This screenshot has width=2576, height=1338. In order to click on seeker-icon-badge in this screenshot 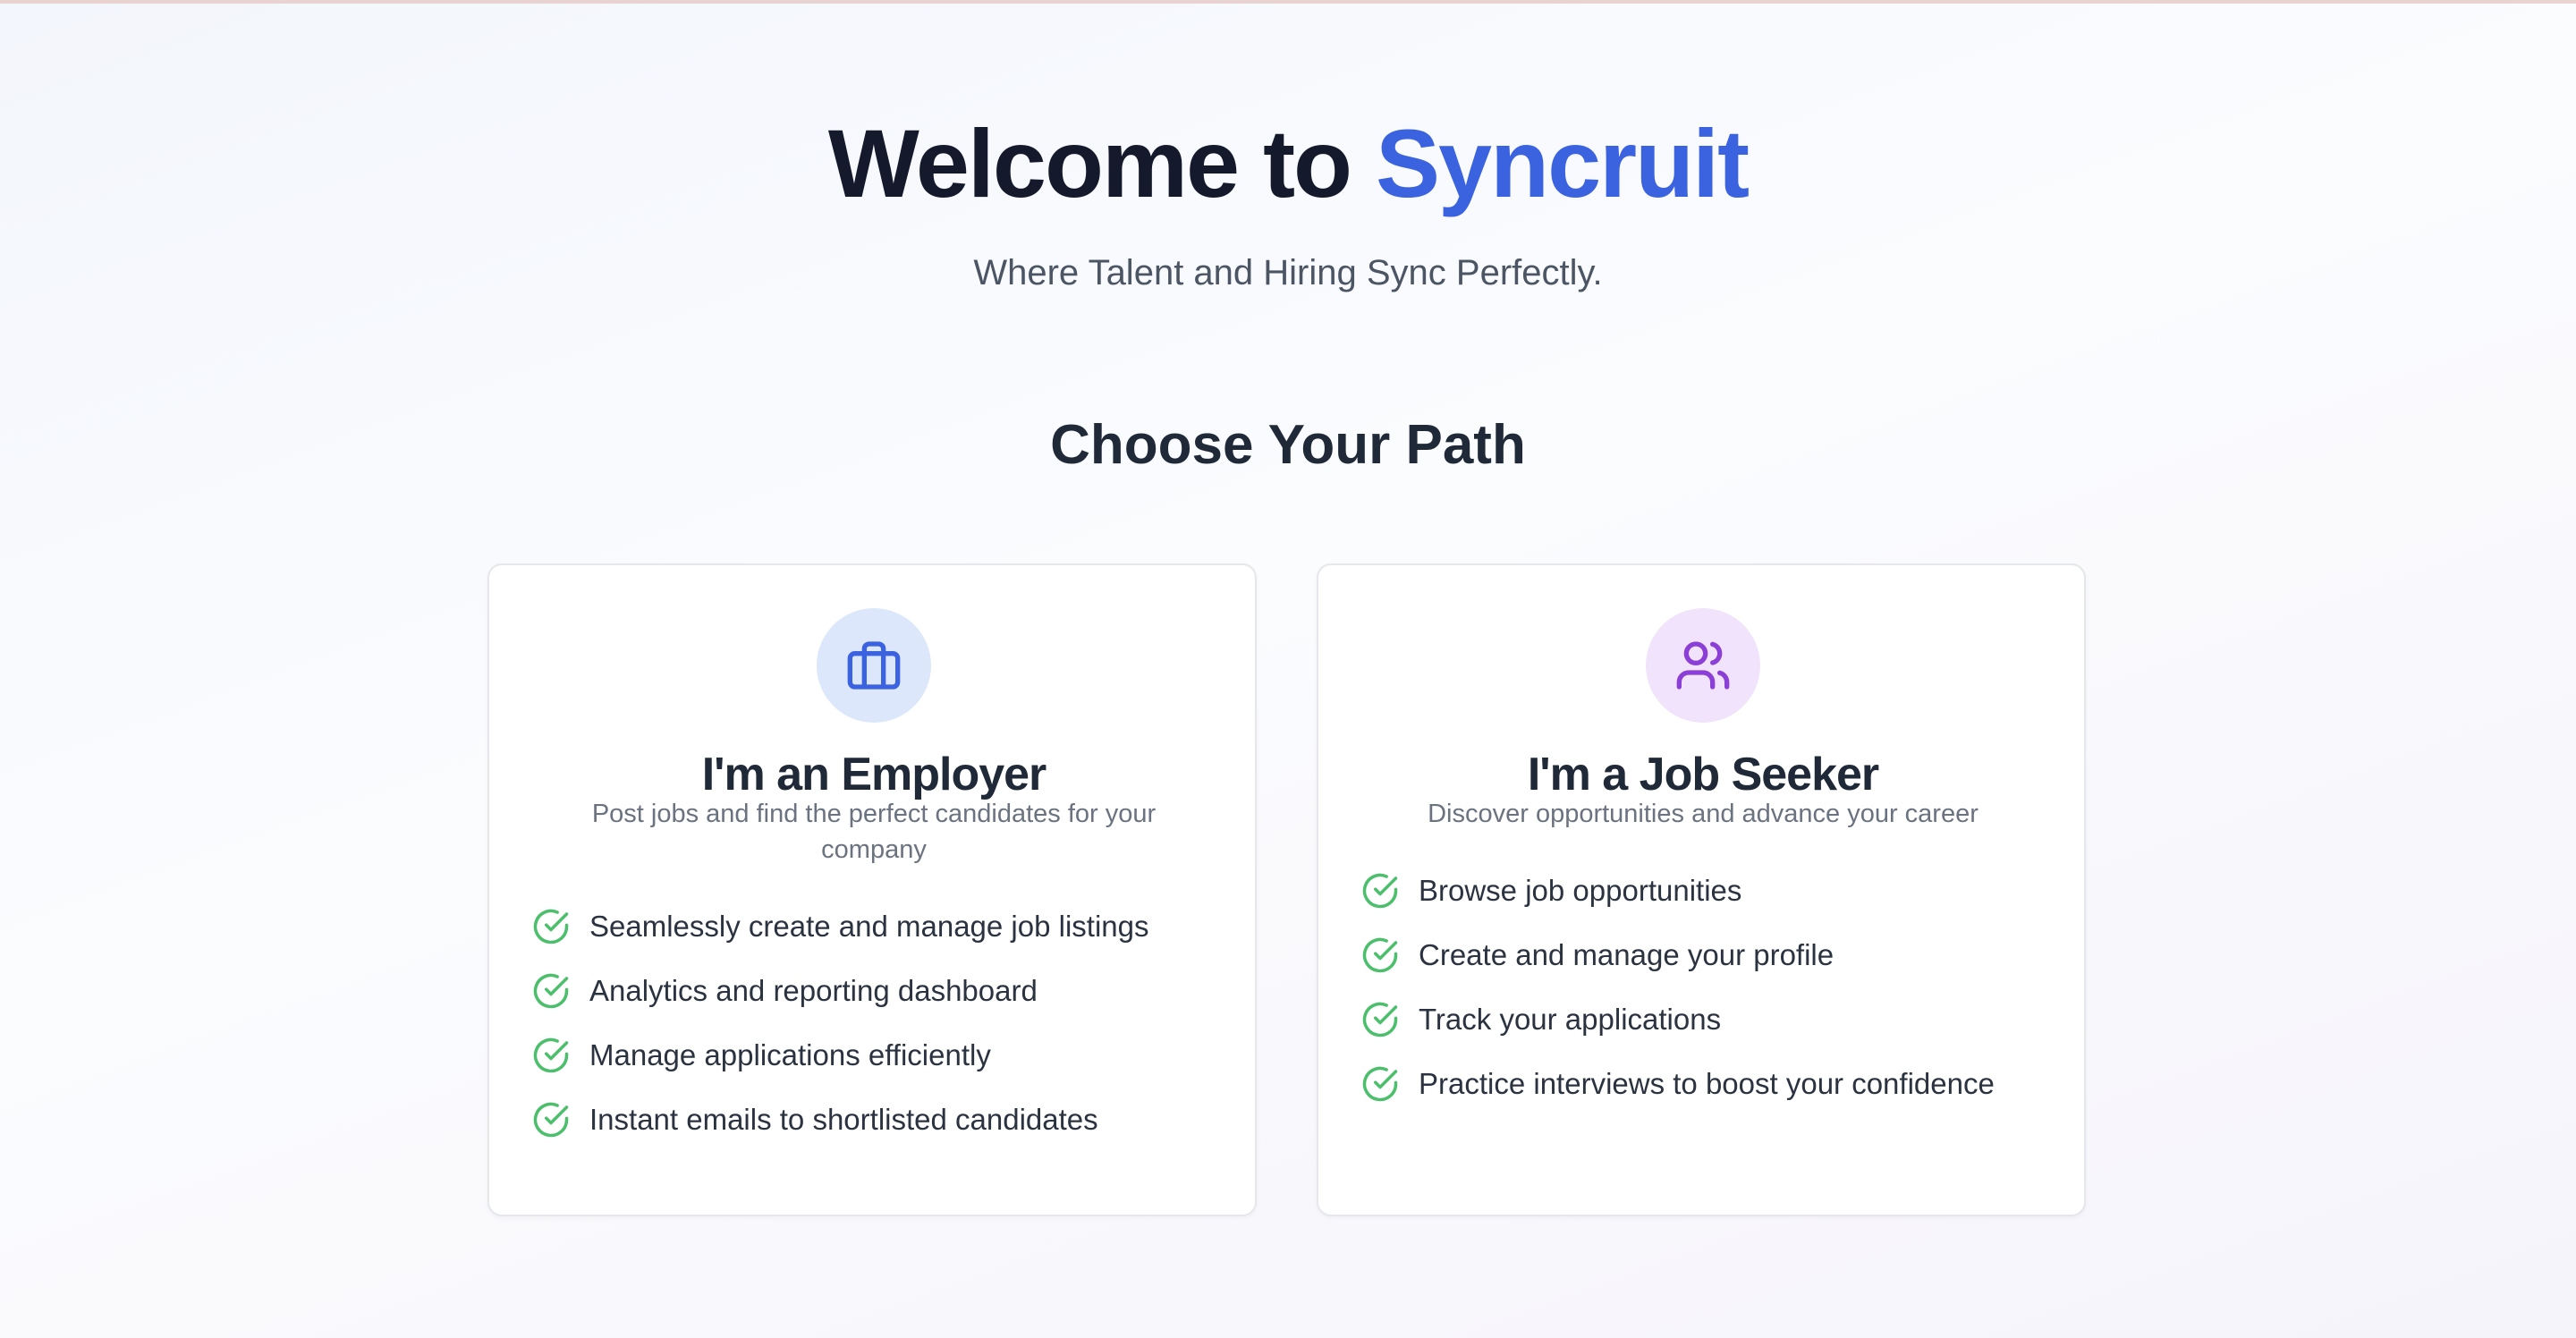, I will do `click(1703, 665)`.